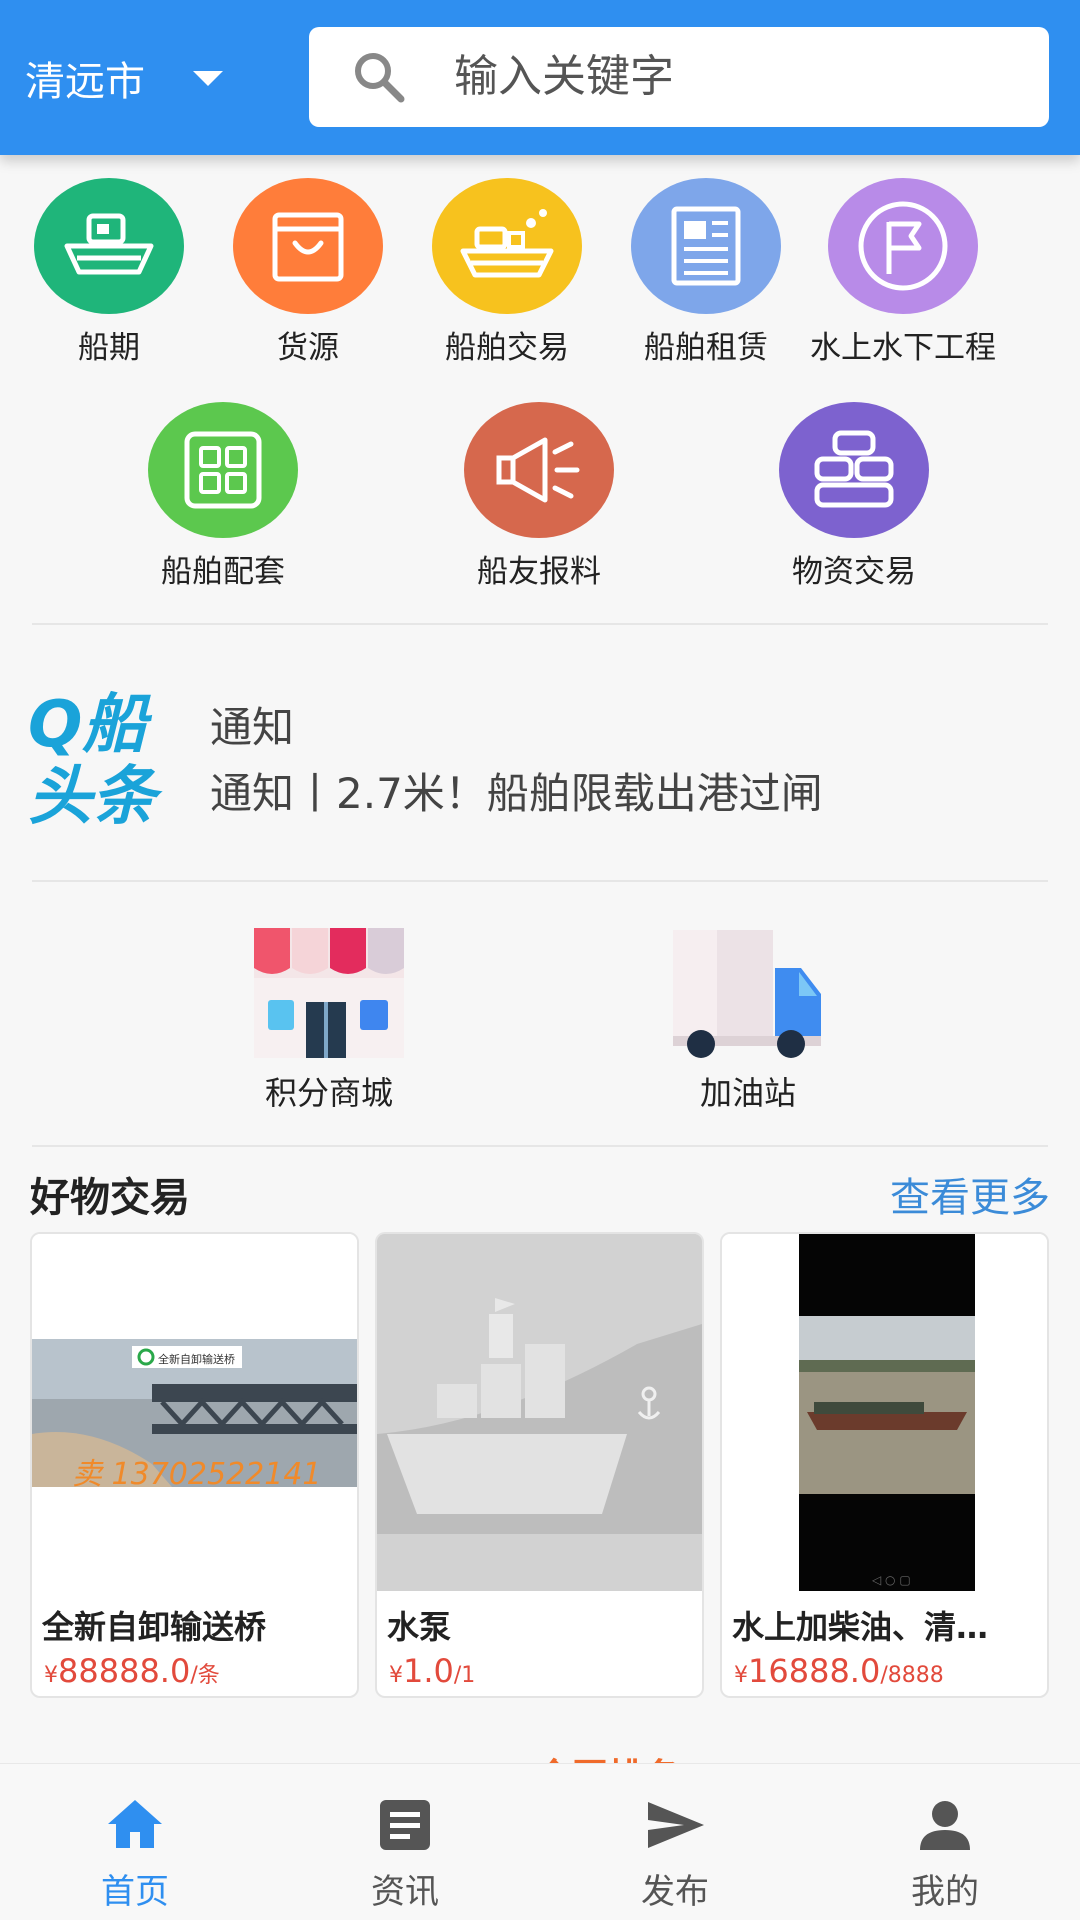  Describe the element at coordinates (432, 1671) in the screenshot. I see `product-price: ¥1.0/1` at that location.